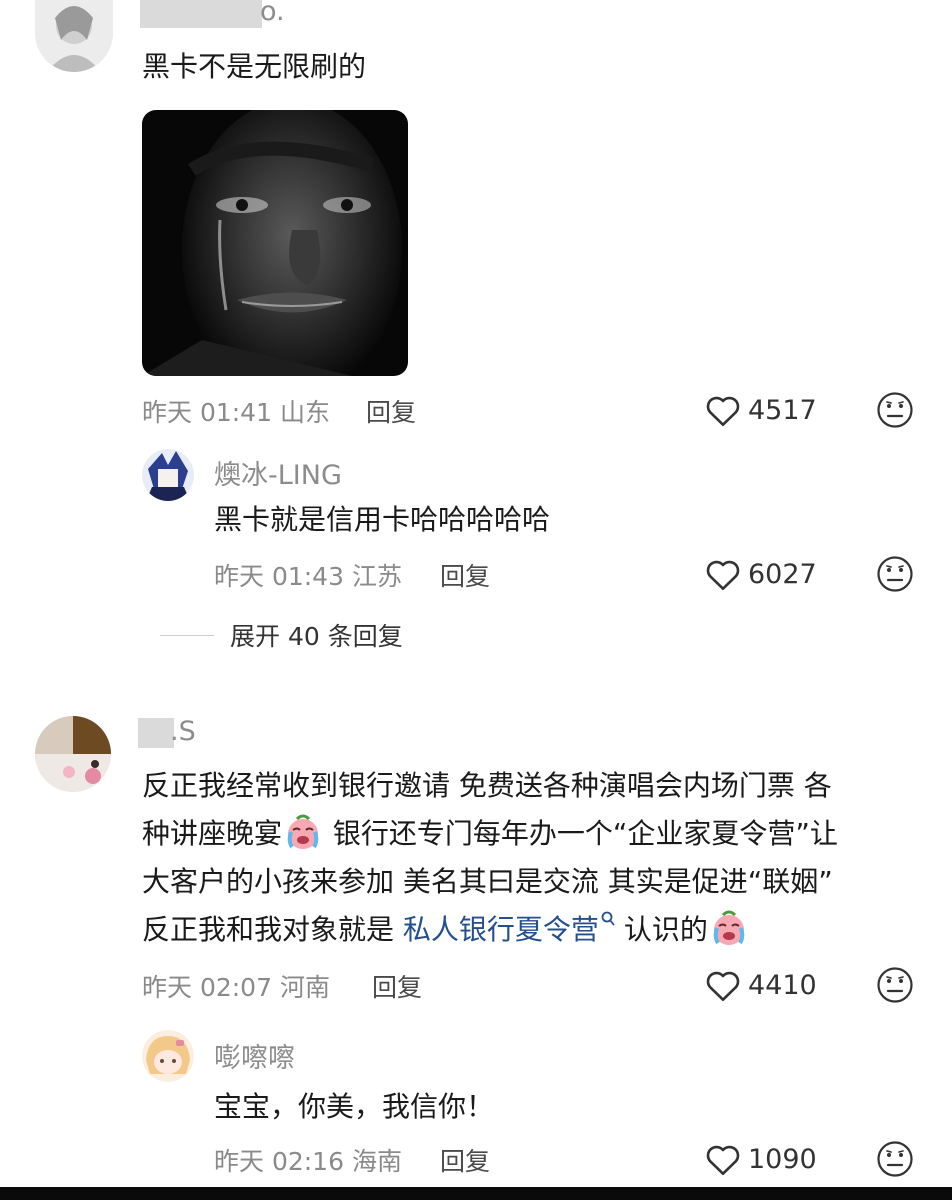  What do you see at coordinates (187, 635) in the screenshot?
I see `expand-divider` at bounding box center [187, 635].